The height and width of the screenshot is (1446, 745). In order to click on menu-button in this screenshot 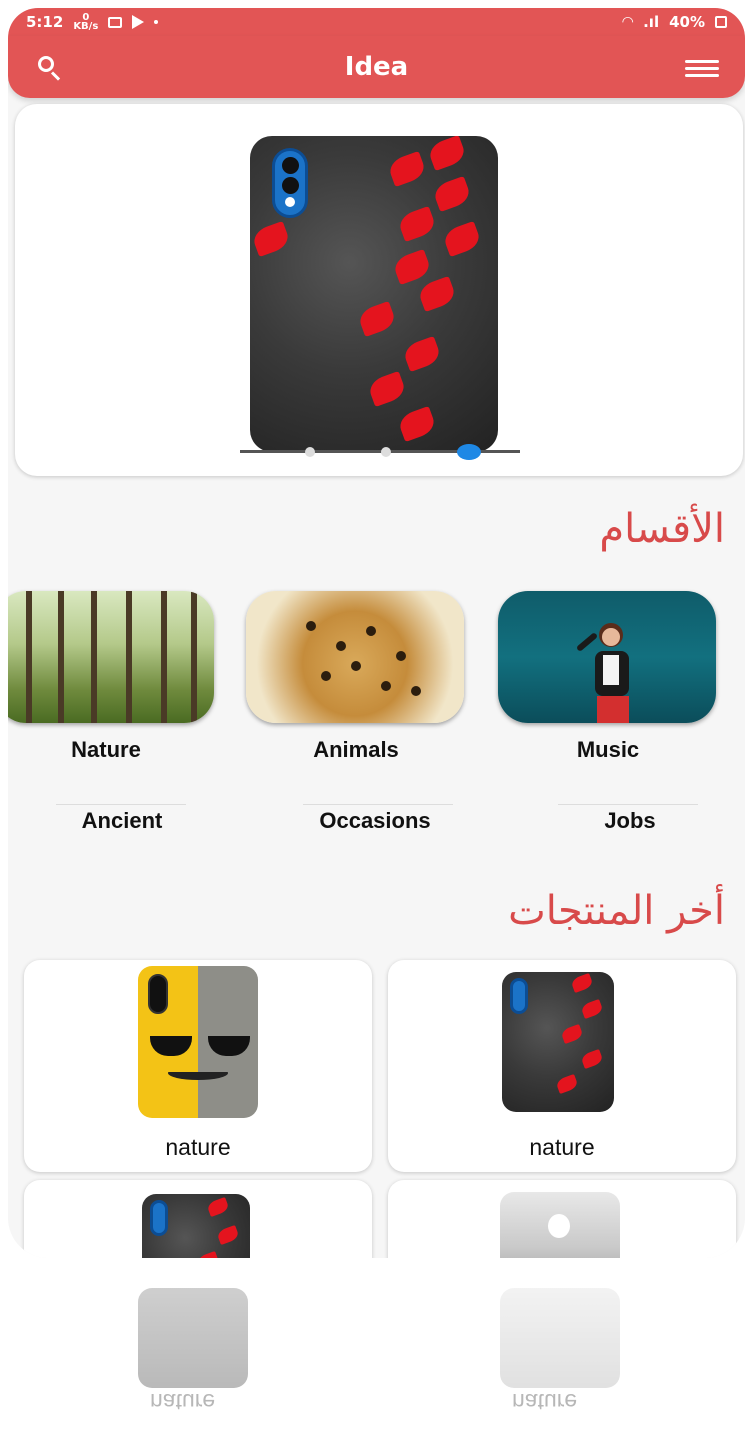, I will do `click(702, 70)`.